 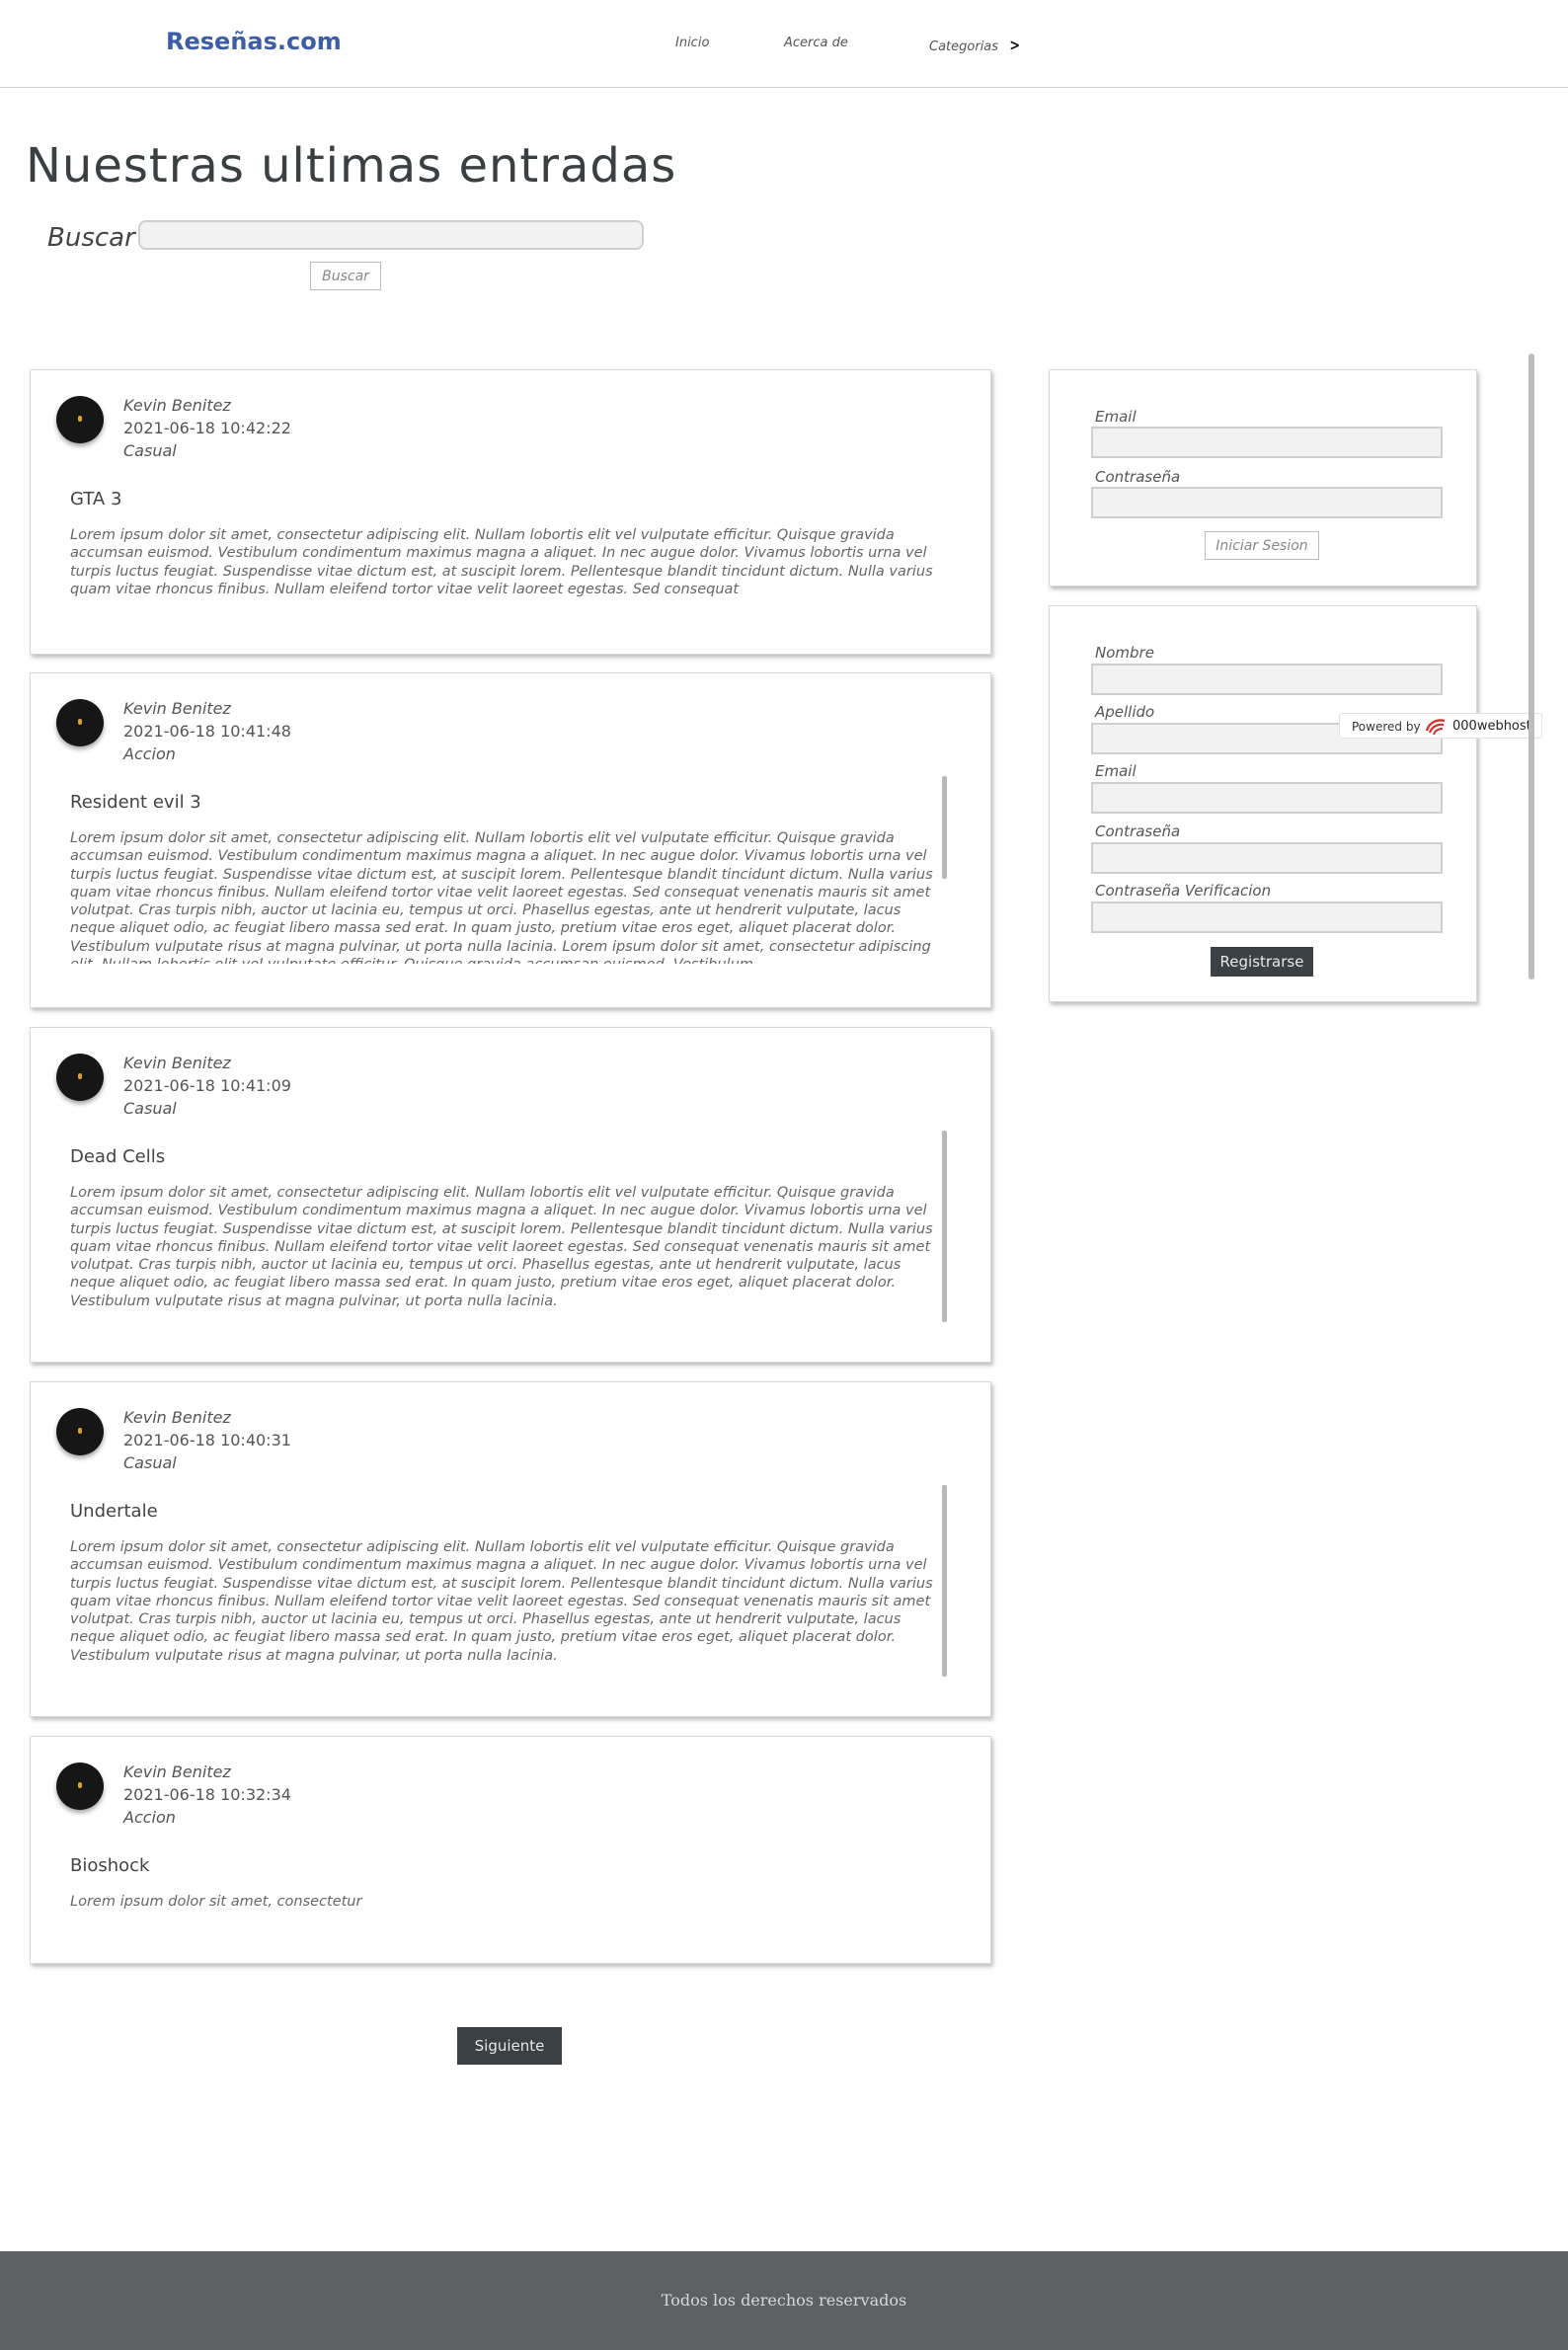 I want to click on nav-link-categorias-label: Categorias, so click(x=964, y=46).